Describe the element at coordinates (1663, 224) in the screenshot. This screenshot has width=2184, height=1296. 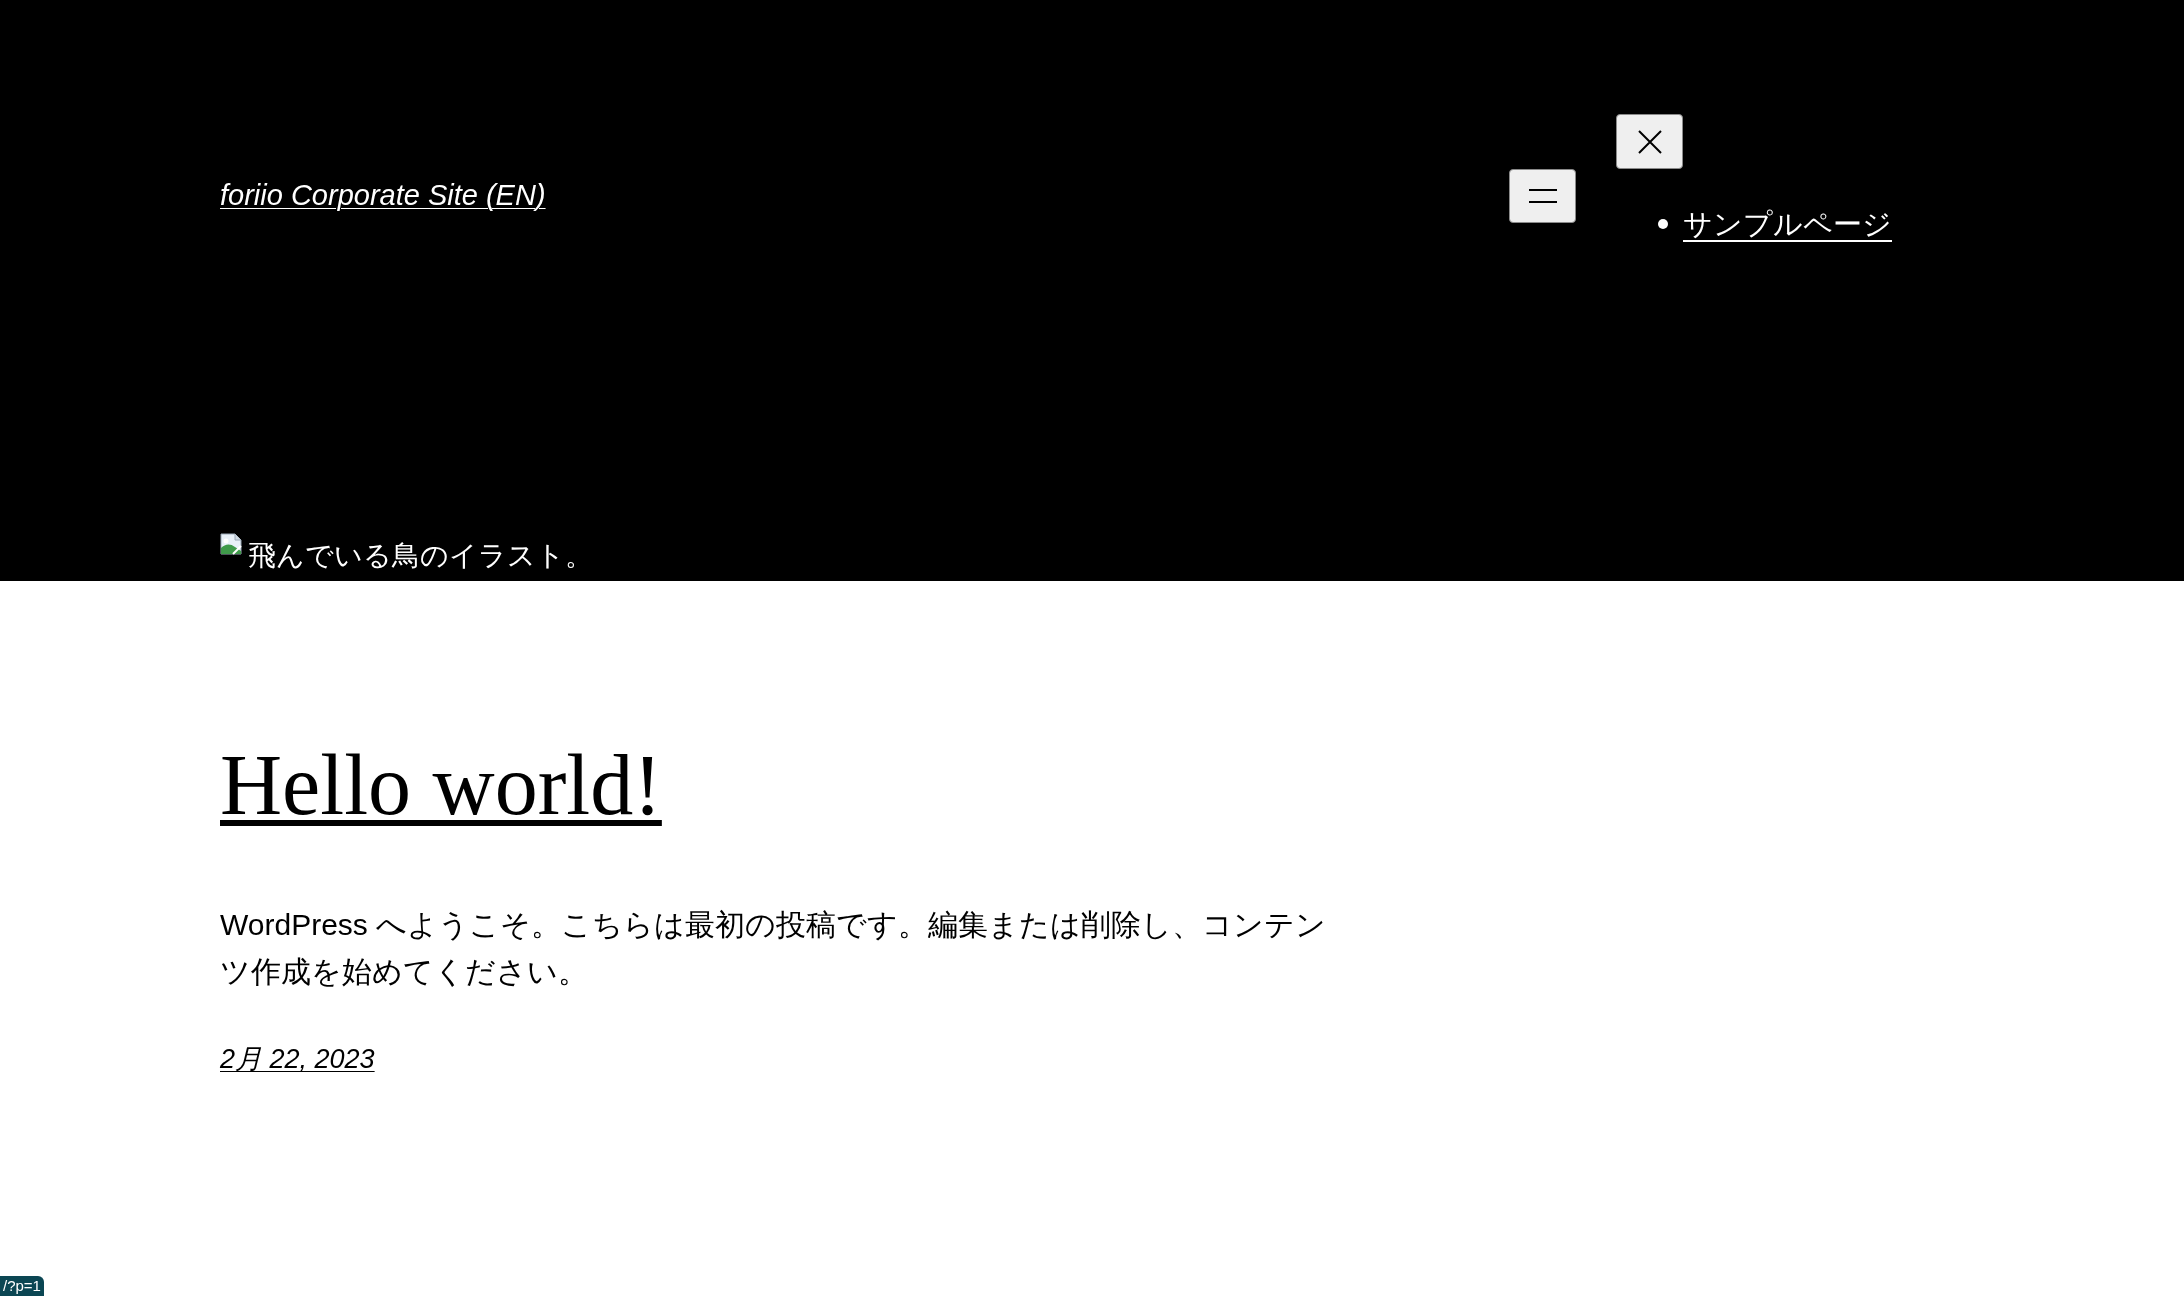
I see `bullet-icon` at that location.